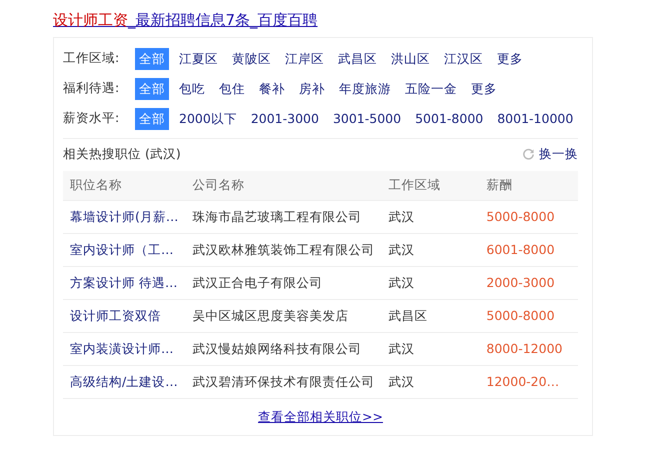 This screenshot has height=454, width=653. What do you see at coordinates (208, 119) in the screenshot?
I see `filter-option: 2000以下` at bounding box center [208, 119].